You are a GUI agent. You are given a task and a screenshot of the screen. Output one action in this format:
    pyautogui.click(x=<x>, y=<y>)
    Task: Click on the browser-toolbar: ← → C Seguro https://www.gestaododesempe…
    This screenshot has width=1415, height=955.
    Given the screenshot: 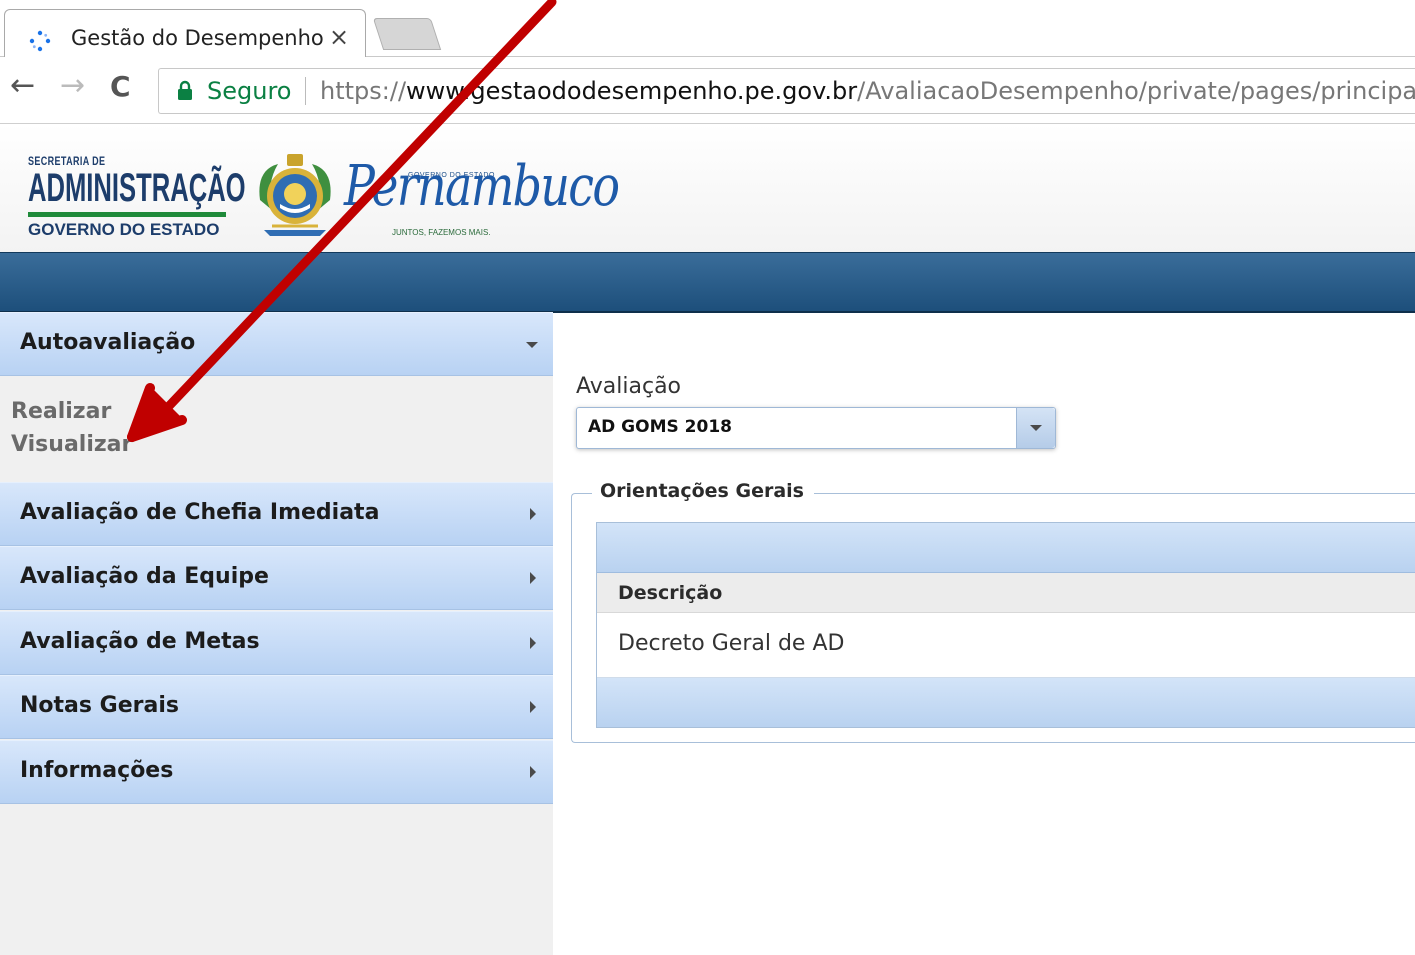 What is the action you would take?
    pyautogui.click(x=707, y=90)
    